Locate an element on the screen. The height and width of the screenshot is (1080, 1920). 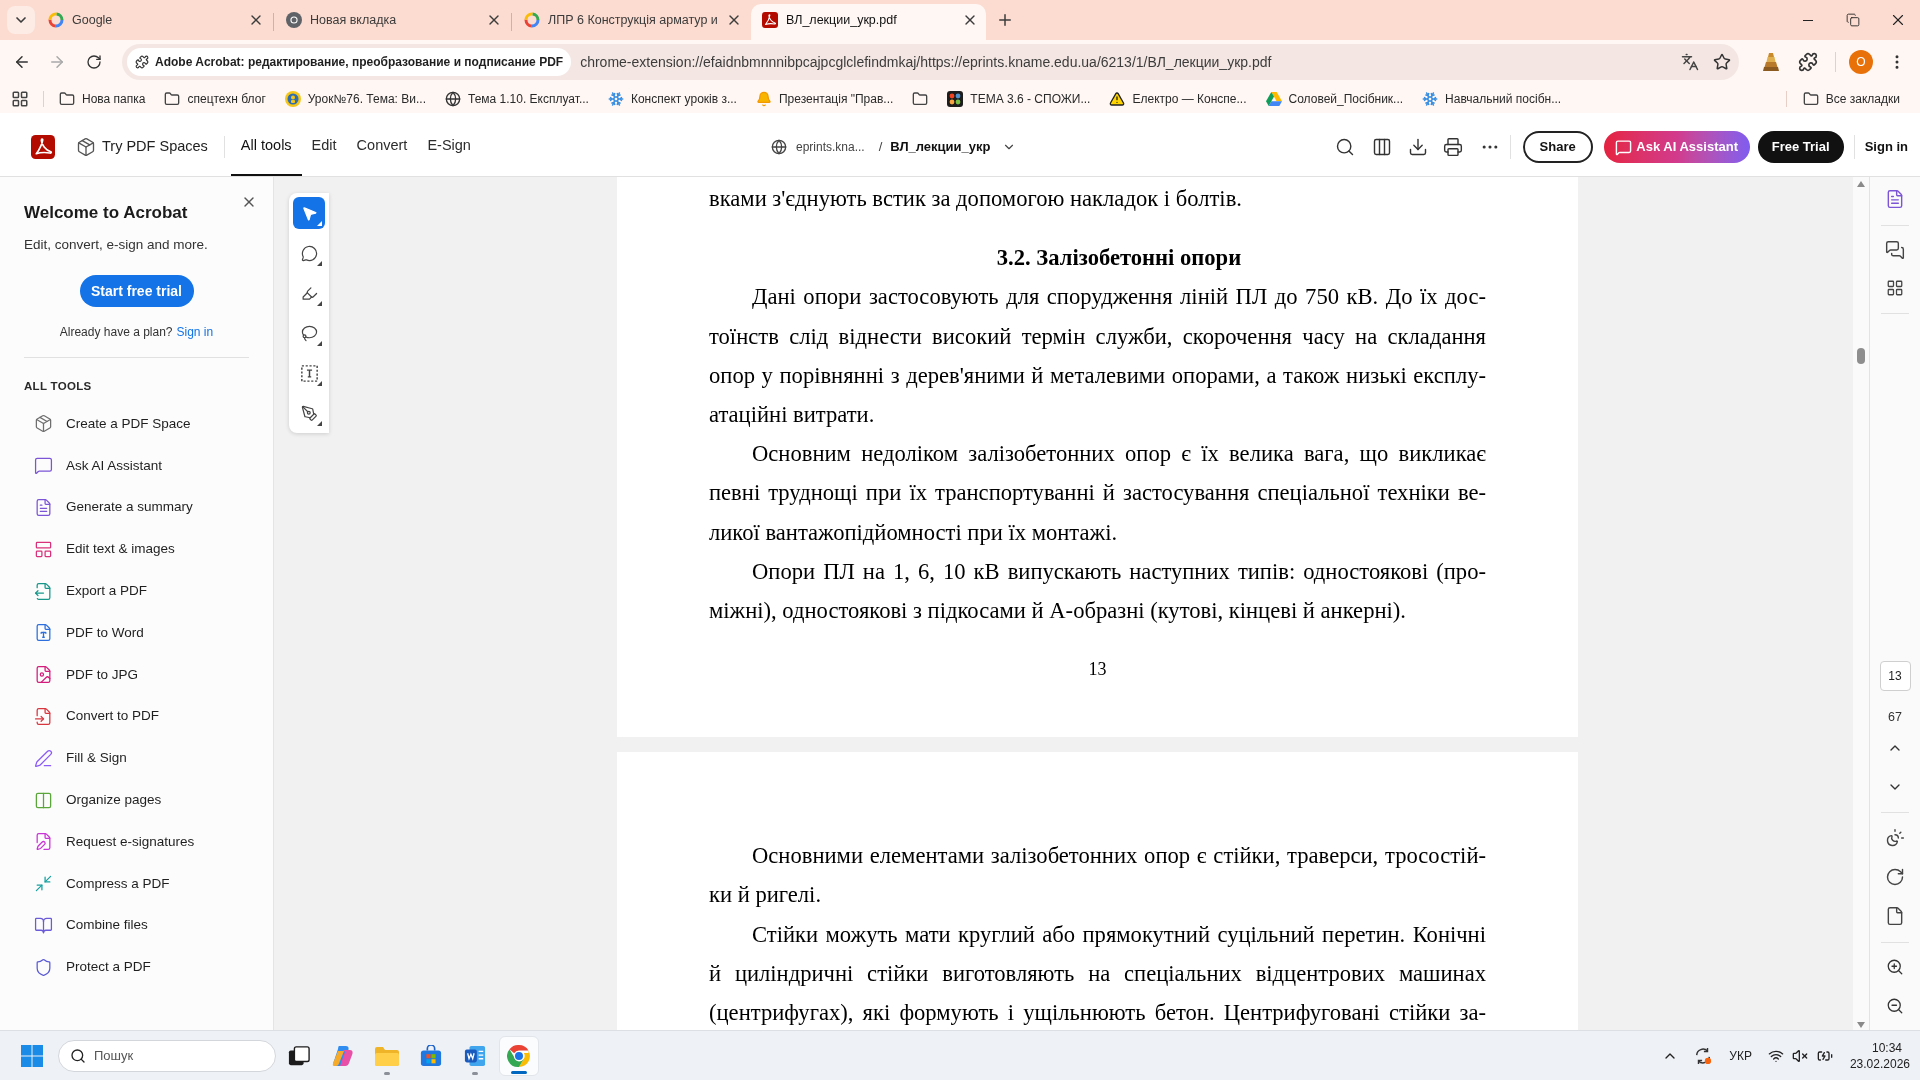
rotate-icon is located at coordinates (1895, 877).